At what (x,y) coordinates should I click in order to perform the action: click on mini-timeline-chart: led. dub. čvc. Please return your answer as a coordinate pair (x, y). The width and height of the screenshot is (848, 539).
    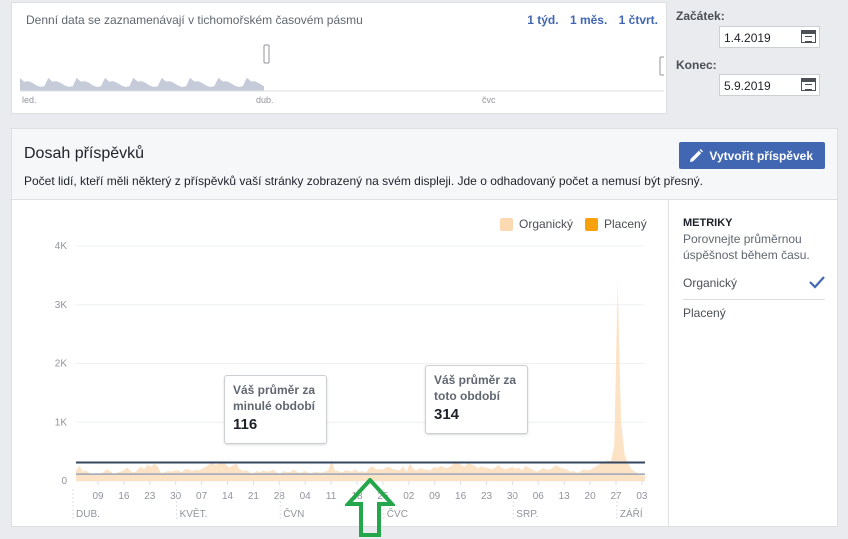
    Looking at the image, I should click on (342, 73).